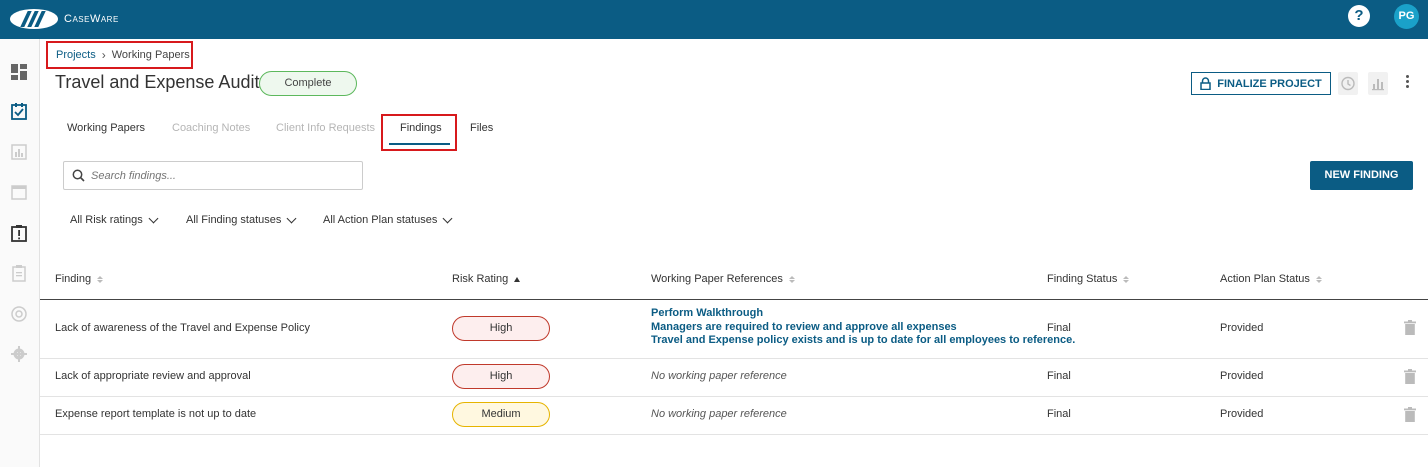 This screenshot has height=467, width=1428. I want to click on status-badge: Complete, so click(308, 83).